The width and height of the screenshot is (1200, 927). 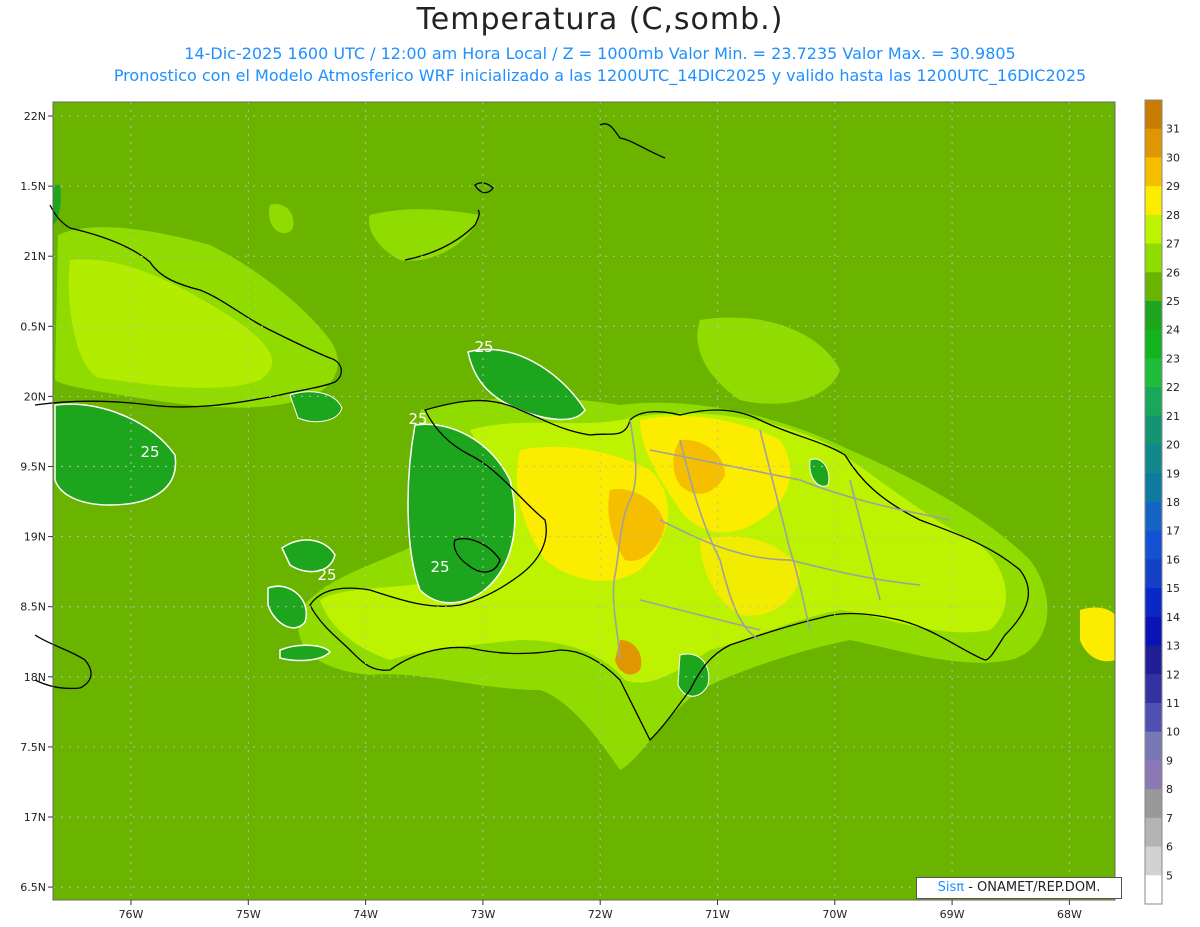 I want to click on colorbar-label: 6, so click(x=1169, y=847).